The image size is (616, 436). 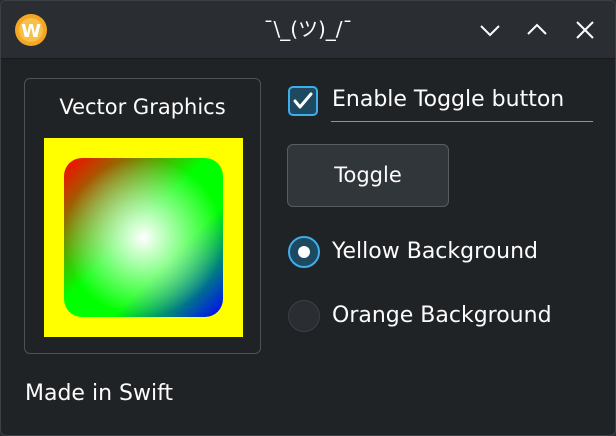 I want to click on radio-yellow-background: Yellow Background, so click(x=438, y=252).